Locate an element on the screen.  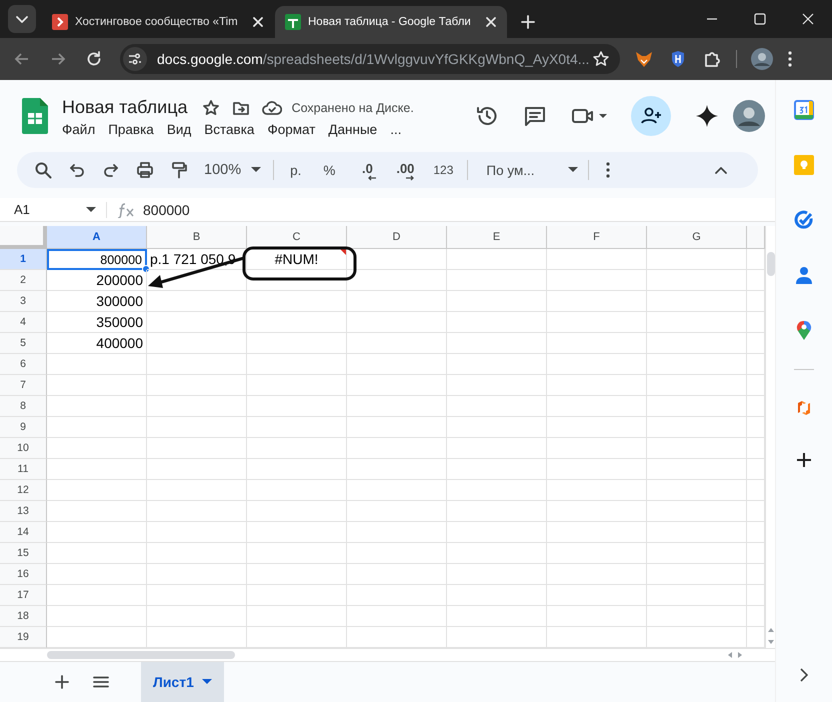
add-sheet-icon is located at coordinates (62, 682).